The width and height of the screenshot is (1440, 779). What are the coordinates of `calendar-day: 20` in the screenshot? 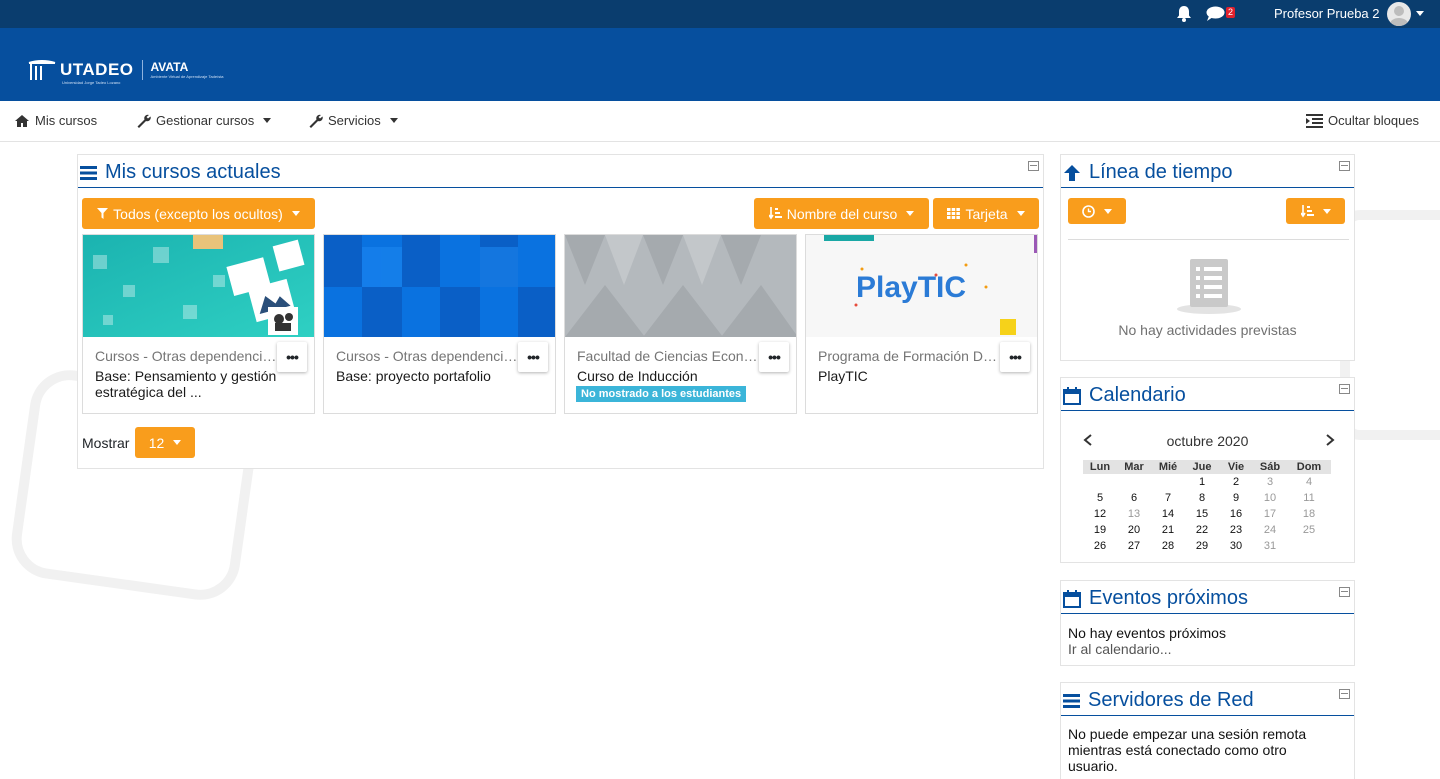 It's located at (1134, 530).